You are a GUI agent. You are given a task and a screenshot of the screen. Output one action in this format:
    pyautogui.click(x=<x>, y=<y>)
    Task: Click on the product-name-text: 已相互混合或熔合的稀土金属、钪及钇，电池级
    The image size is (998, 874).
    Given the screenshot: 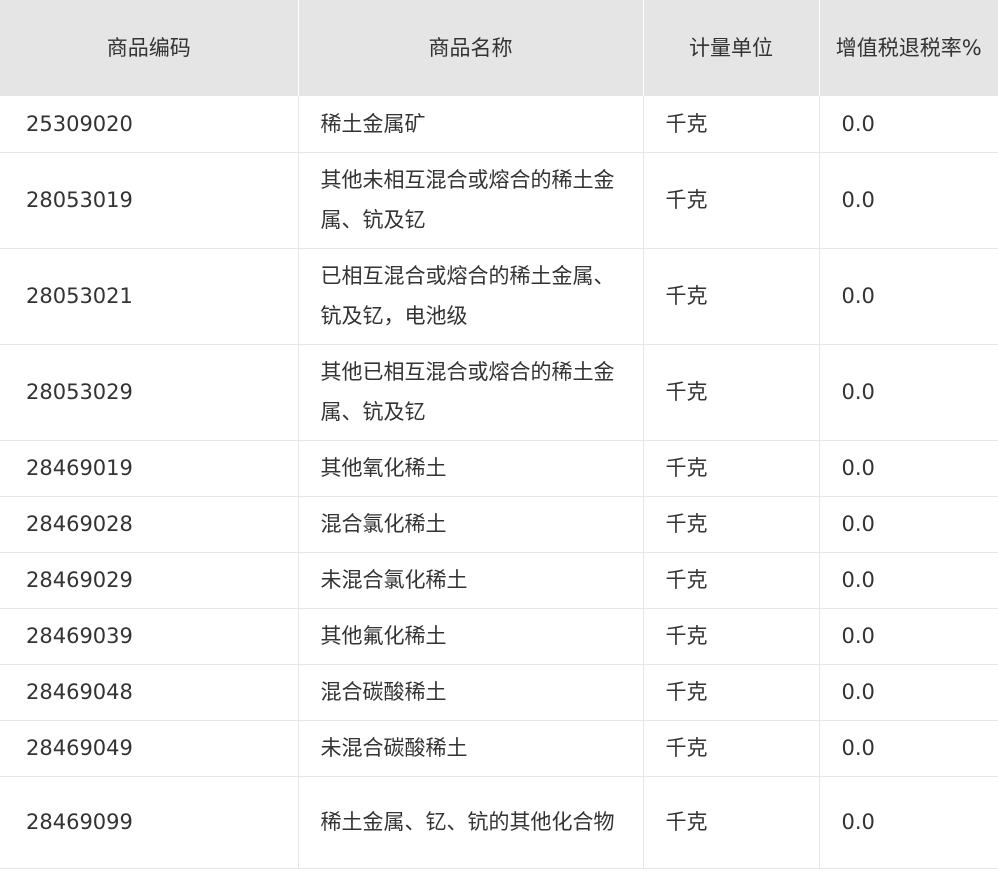 What is the action you would take?
    pyautogui.click(x=467, y=296)
    